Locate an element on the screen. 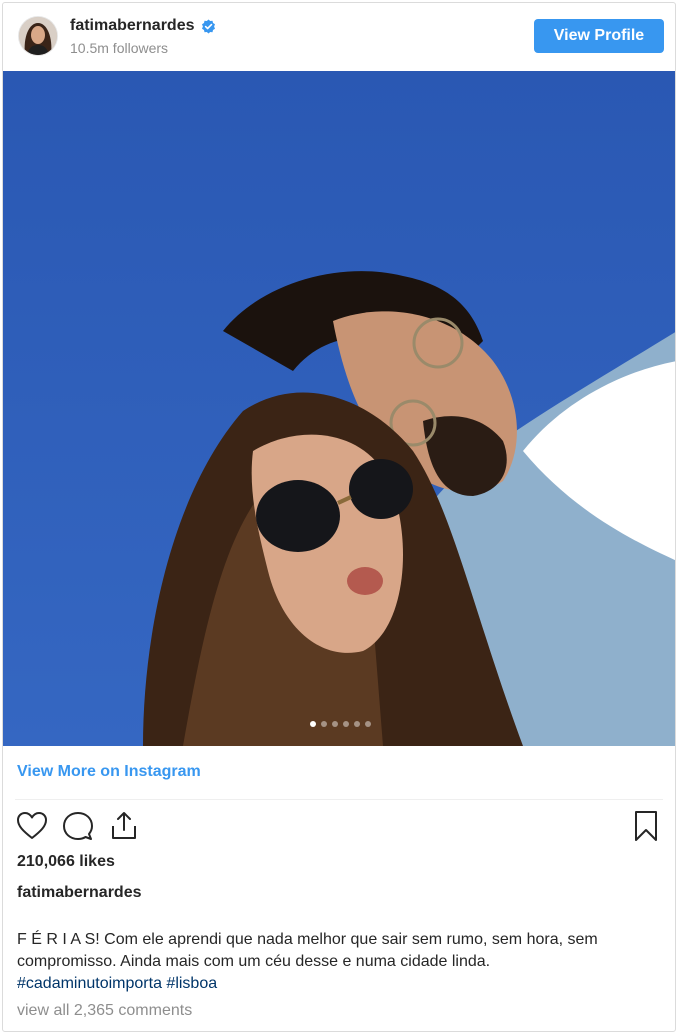 The width and height of the screenshot is (680, 1036). heart-icon is located at coordinates (32, 826).